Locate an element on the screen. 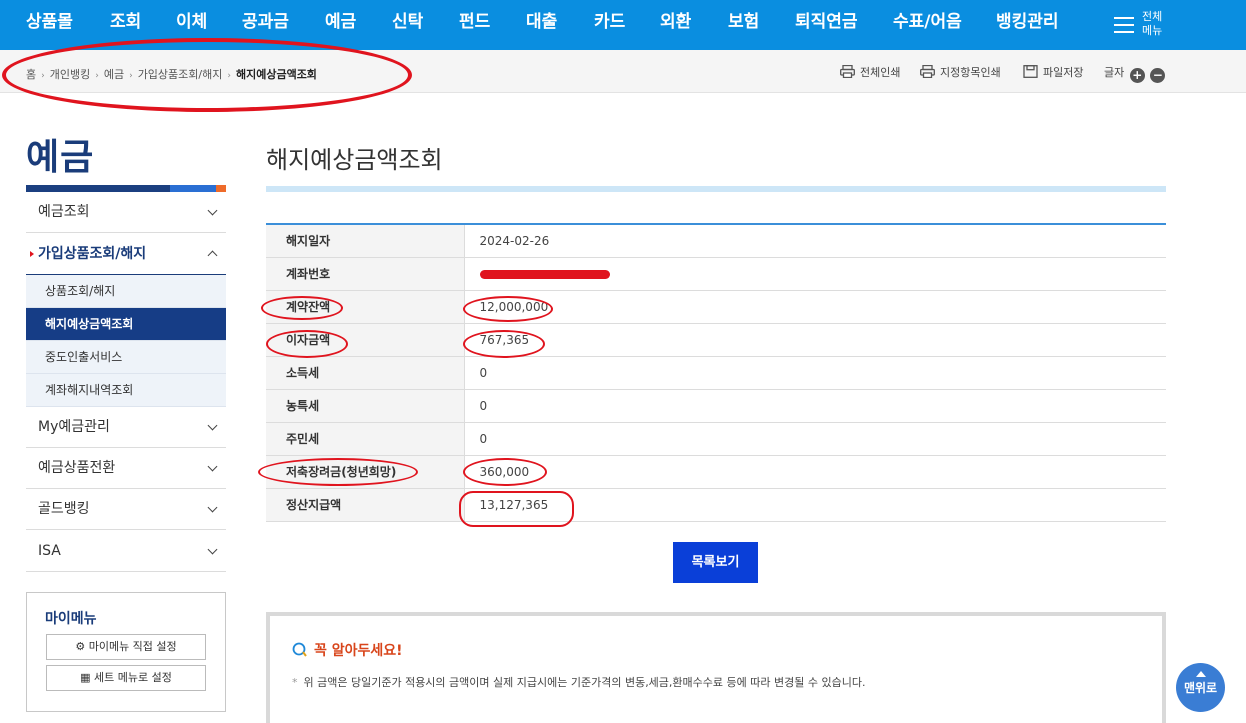 The height and width of the screenshot is (723, 1246). print-all-label: 전체인쇄 is located at coordinates (880, 72).